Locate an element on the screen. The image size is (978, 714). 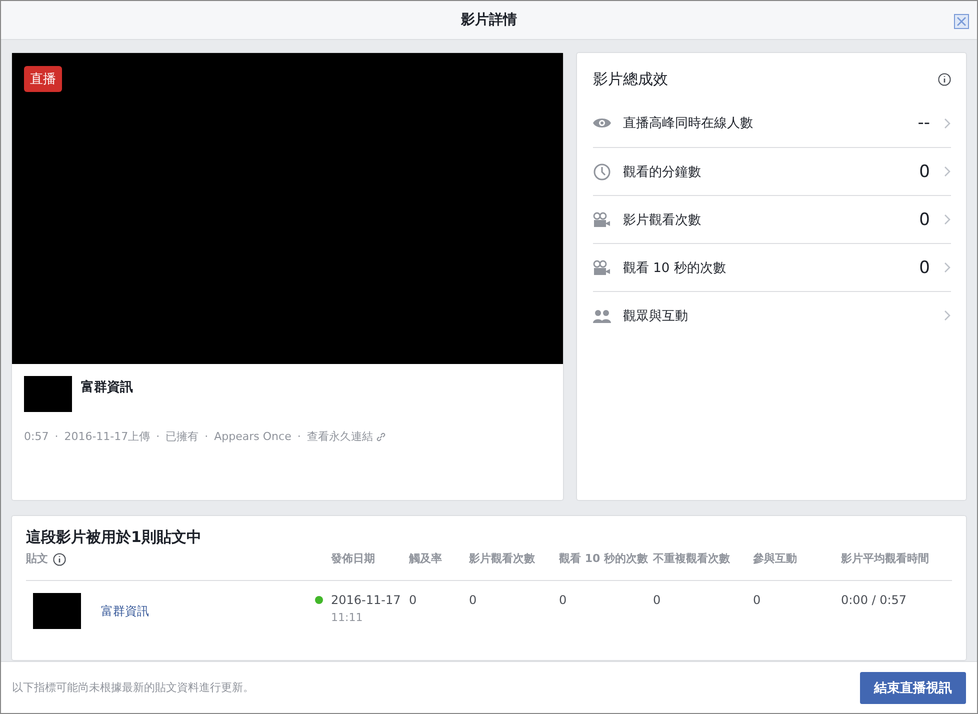
people-icon is located at coordinates (602, 315).